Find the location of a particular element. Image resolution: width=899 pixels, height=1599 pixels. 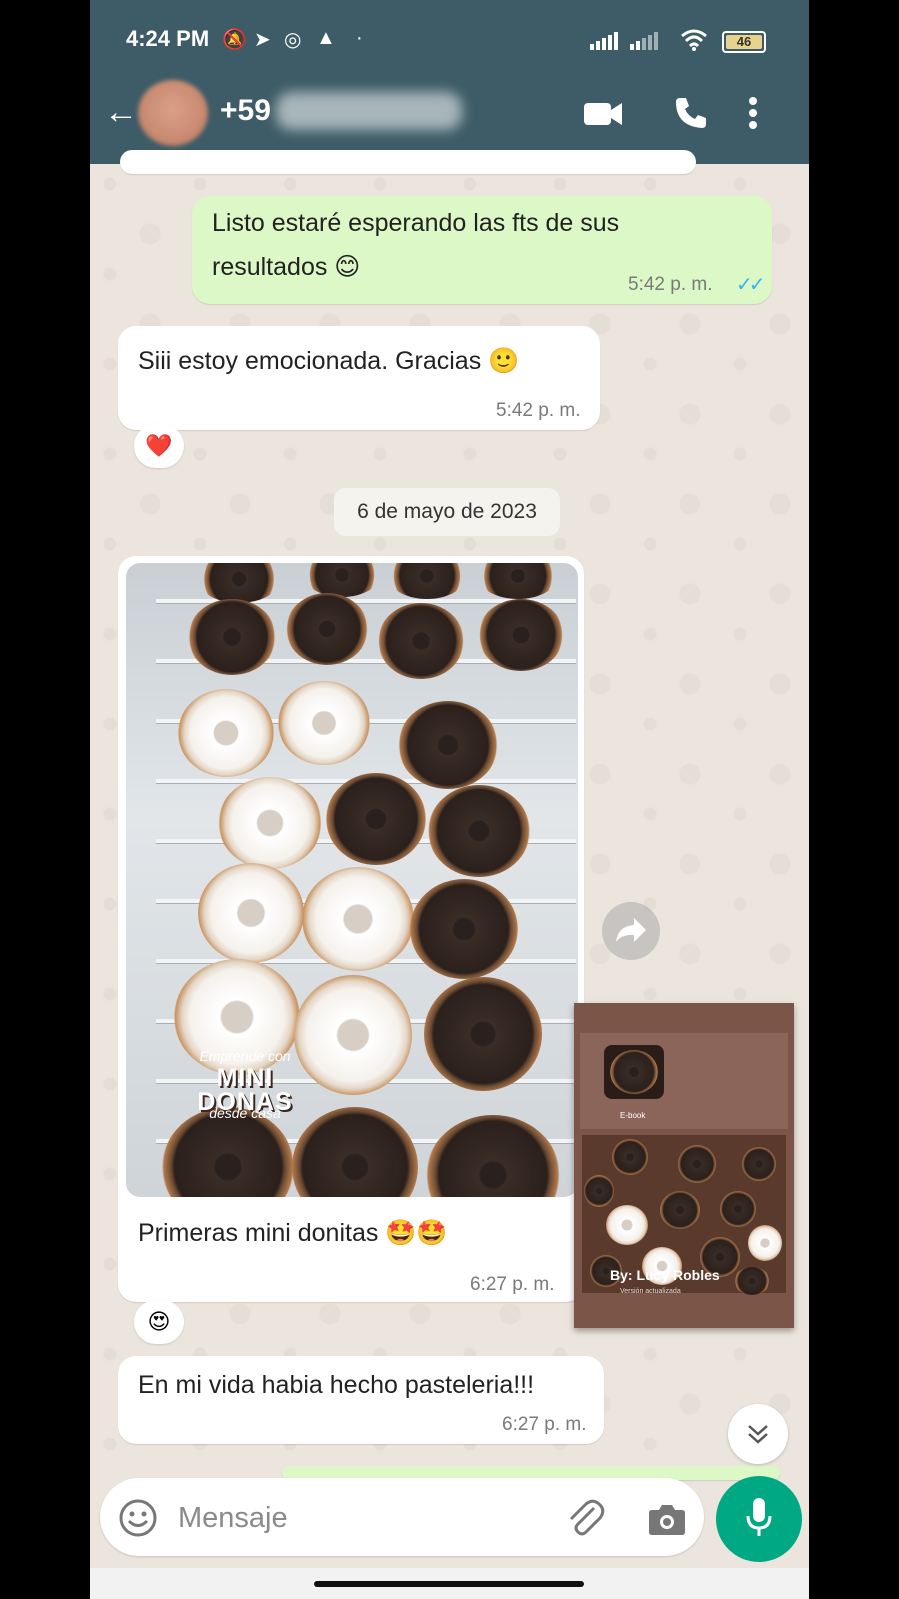

forward-button is located at coordinates (631, 931).